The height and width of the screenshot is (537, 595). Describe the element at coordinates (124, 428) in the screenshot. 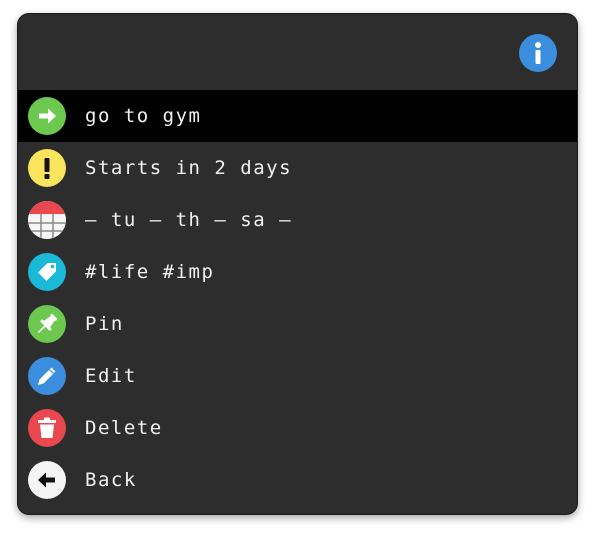

I see `delete-label: Delete` at that location.